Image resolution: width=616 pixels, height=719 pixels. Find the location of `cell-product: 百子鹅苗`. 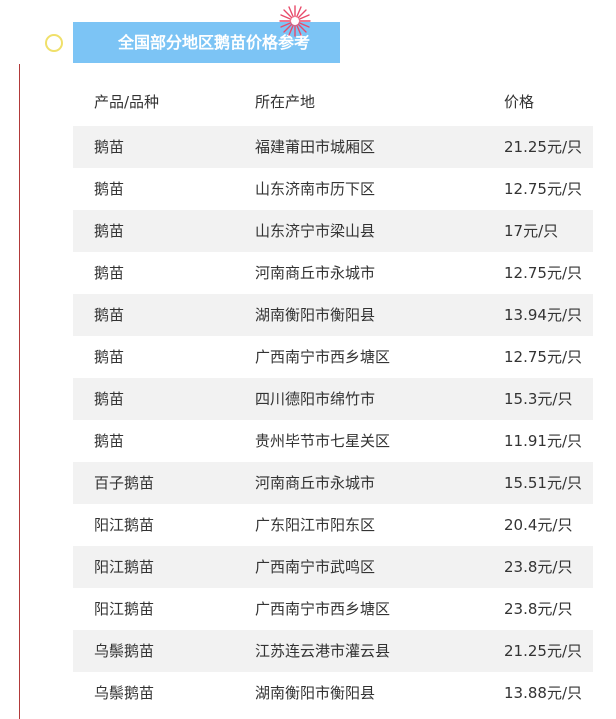

cell-product: 百子鹅苗 is located at coordinates (124, 483).